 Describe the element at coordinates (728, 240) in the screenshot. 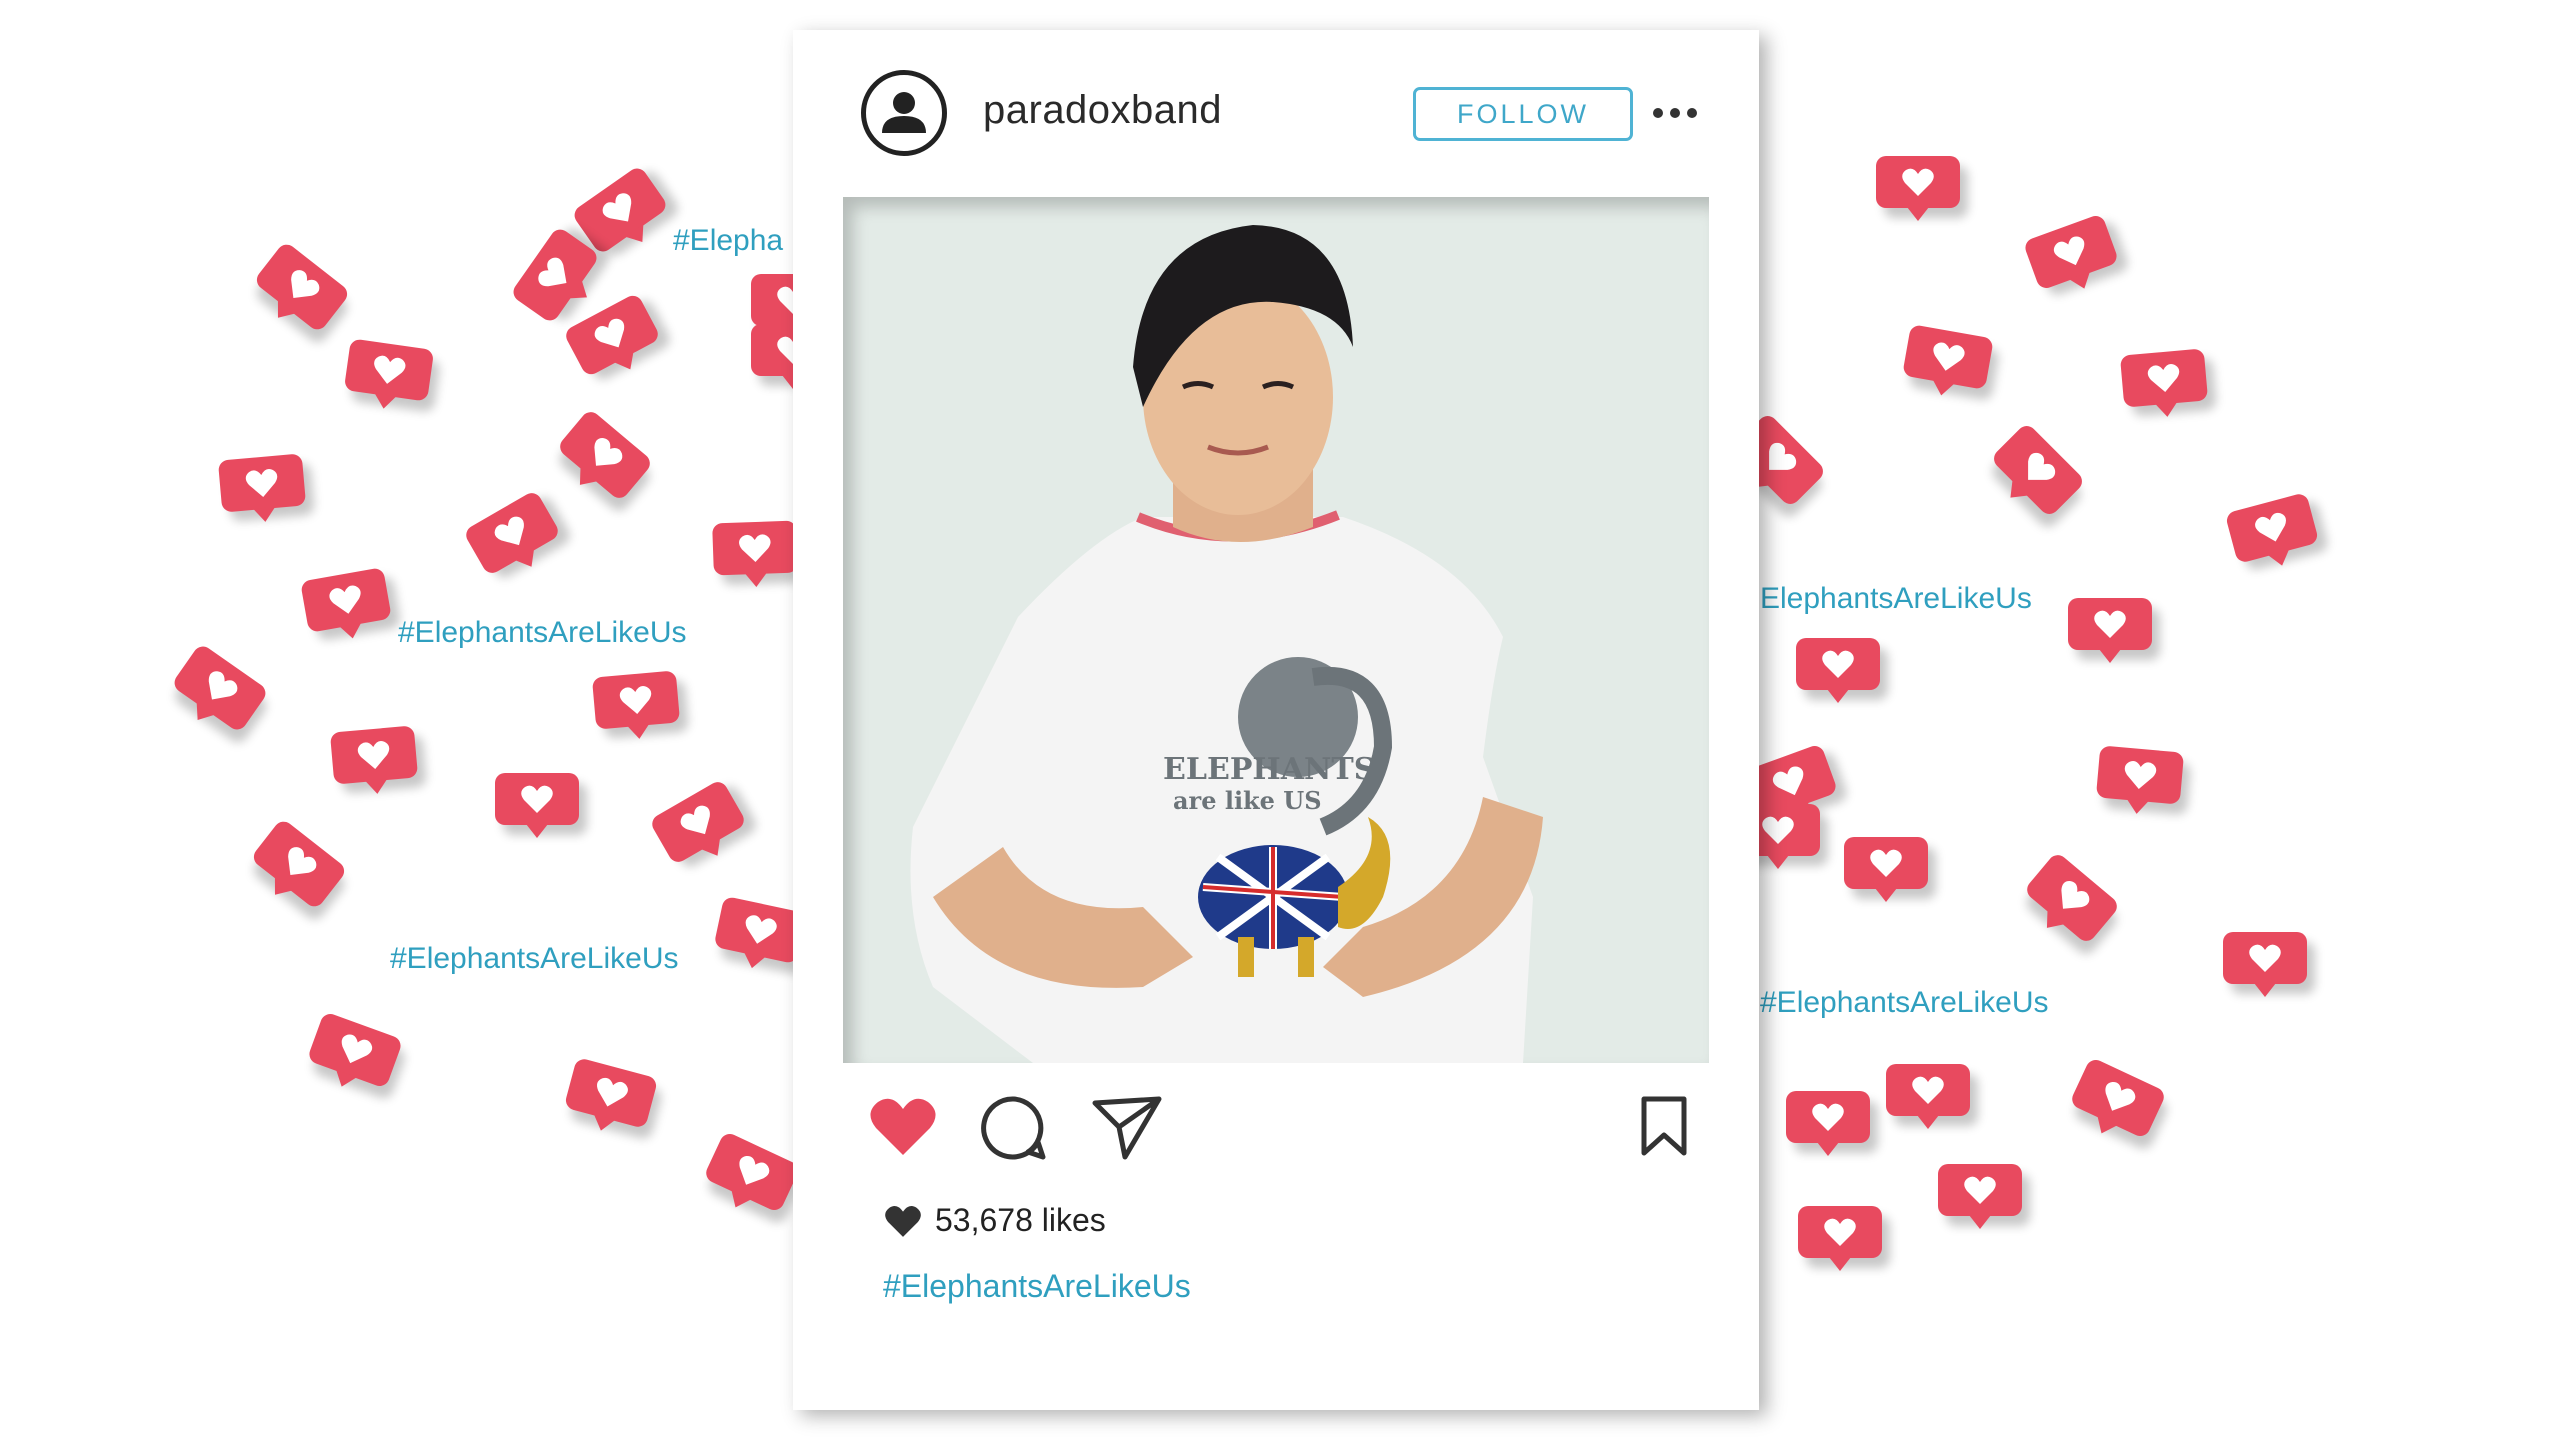

I see `background-hashtag: #Elepha` at that location.